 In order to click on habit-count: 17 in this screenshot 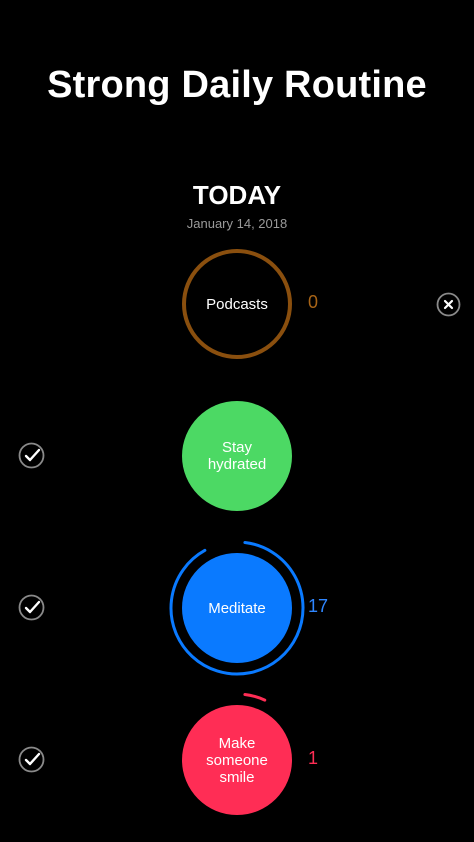, I will do `click(318, 606)`.